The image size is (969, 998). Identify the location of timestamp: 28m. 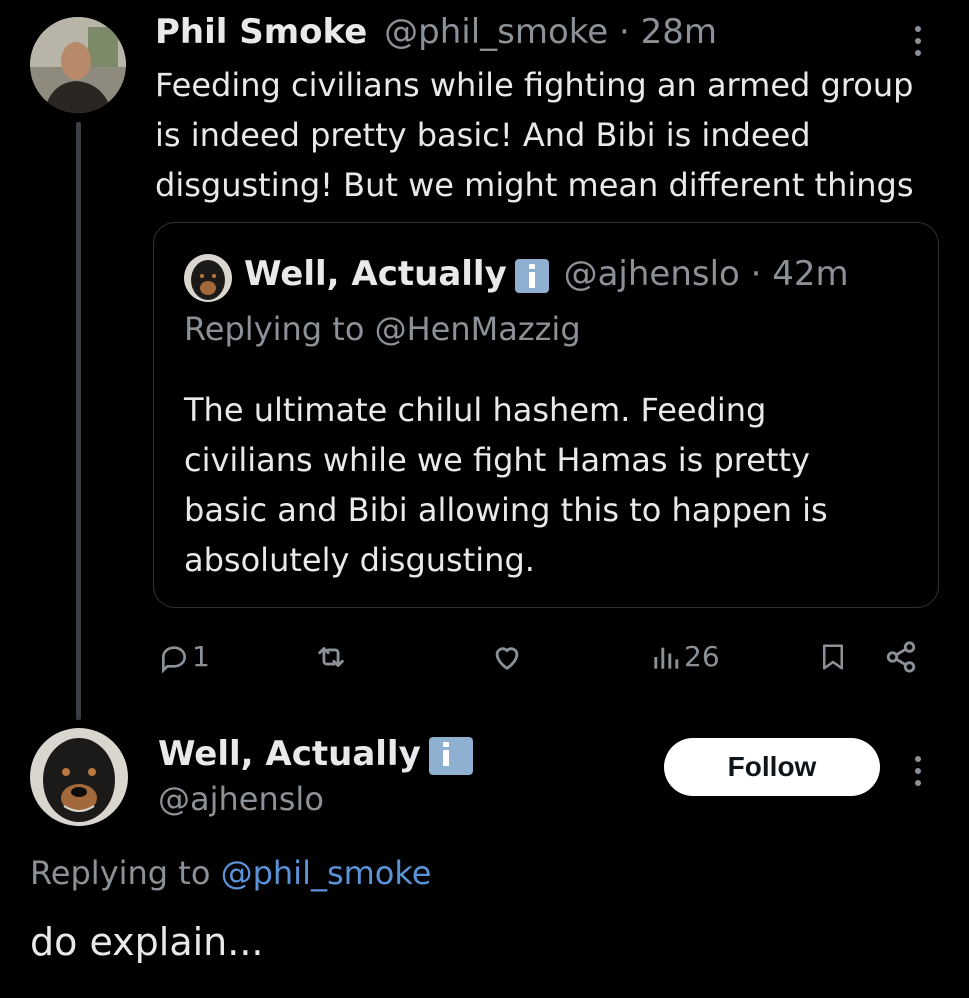
(679, 32).